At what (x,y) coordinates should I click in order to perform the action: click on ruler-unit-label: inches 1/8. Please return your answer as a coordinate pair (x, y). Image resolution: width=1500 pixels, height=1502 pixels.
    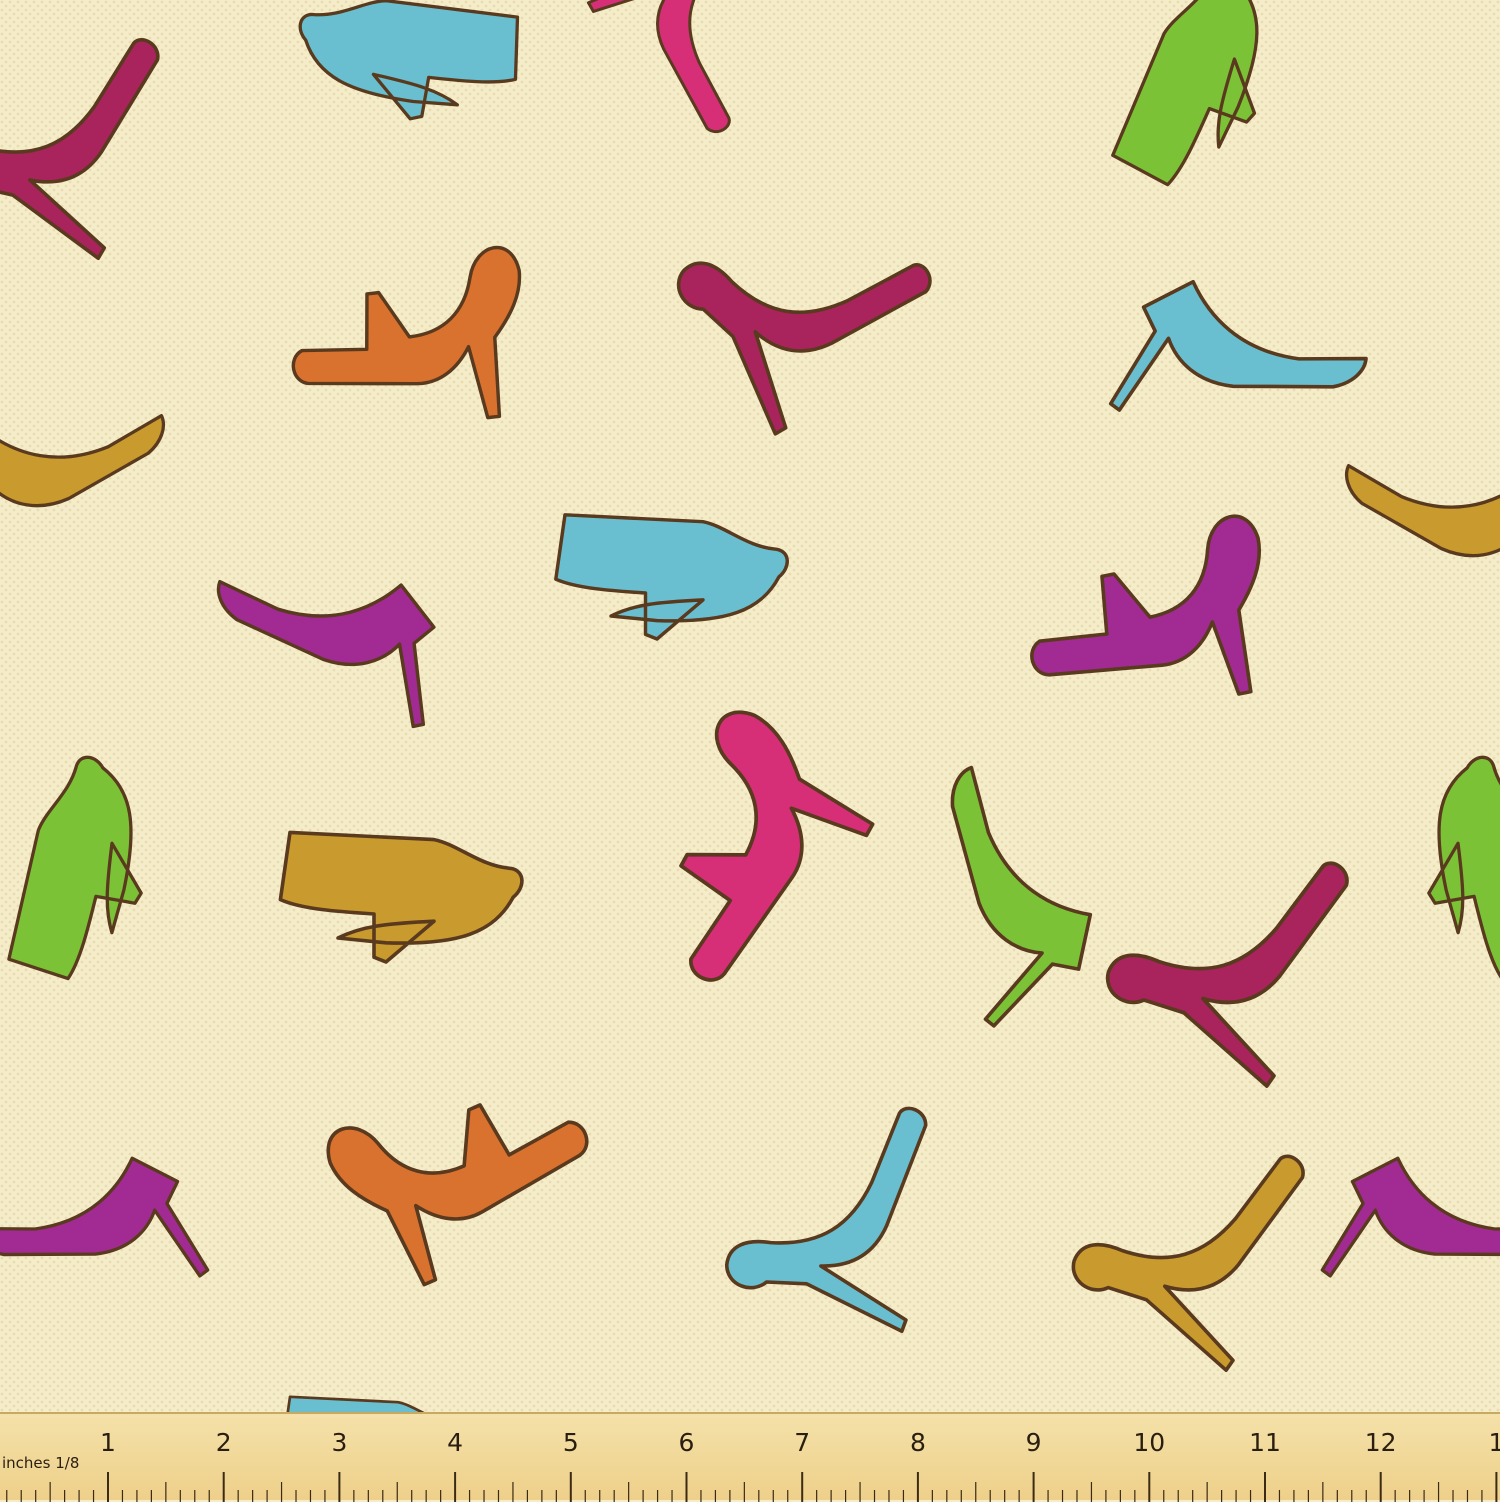
    Looking at the image, I should click on (41, 1463).